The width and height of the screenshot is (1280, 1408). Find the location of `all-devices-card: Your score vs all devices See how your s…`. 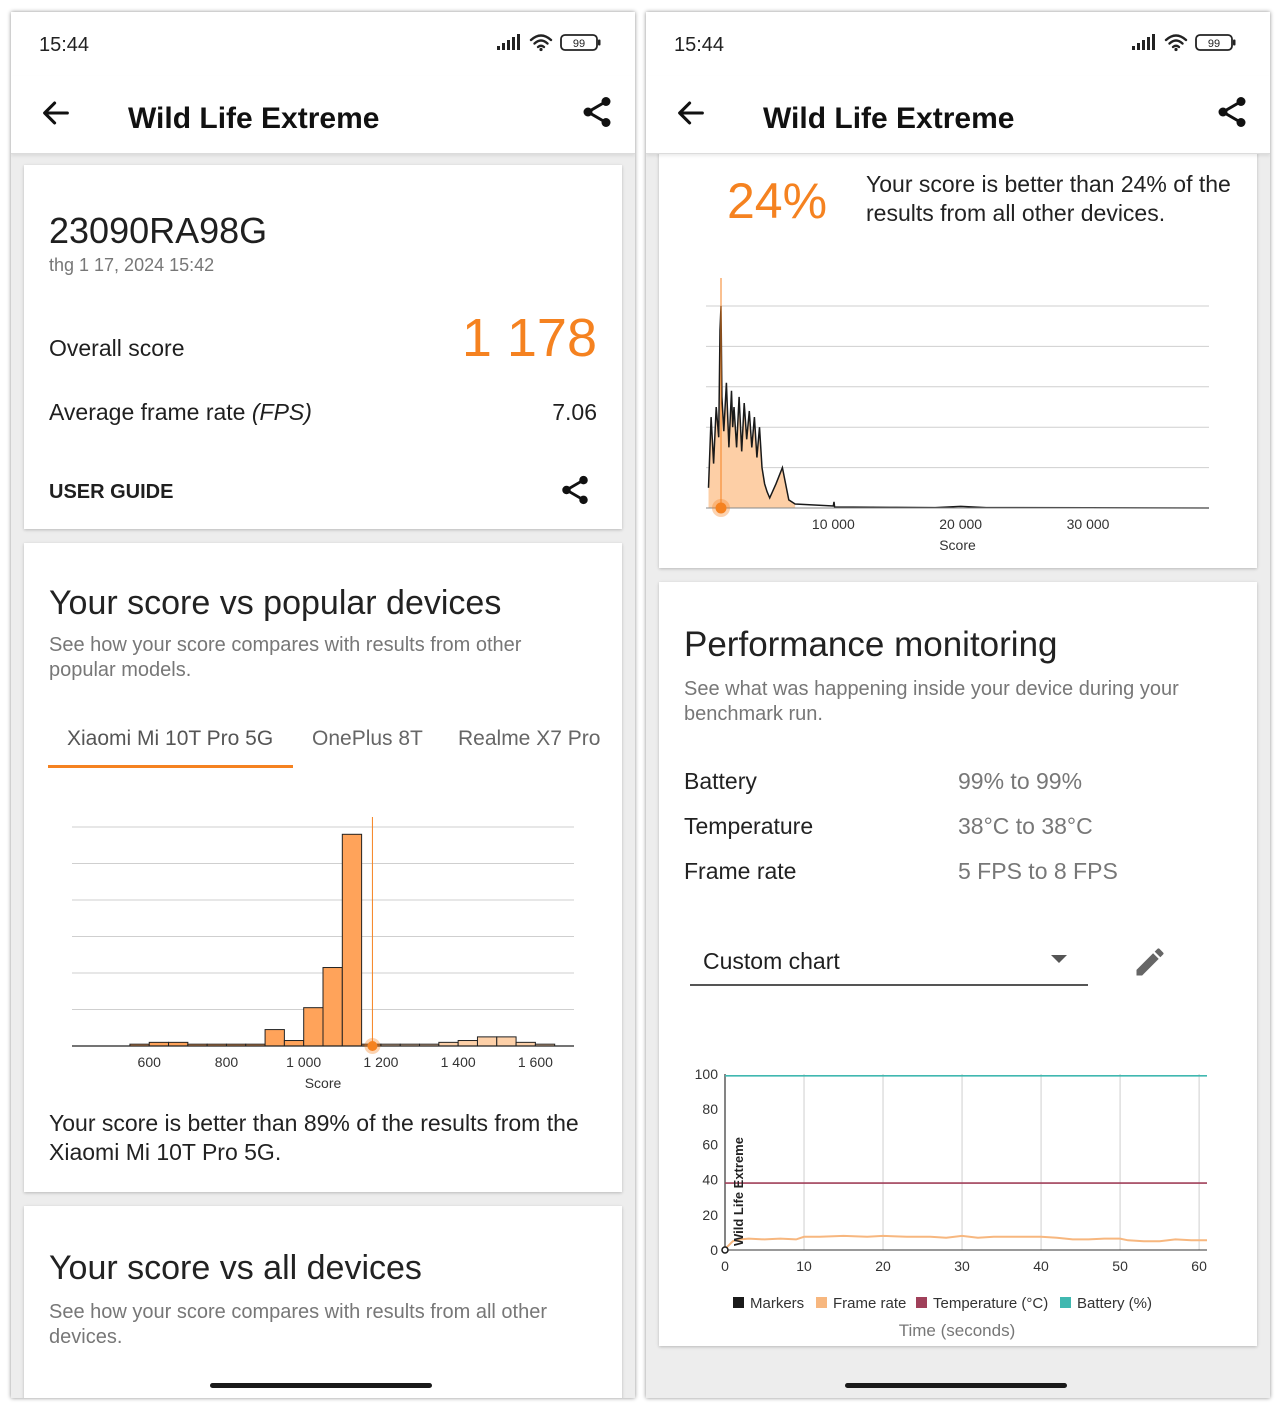

all-devices-card: Your score vs all devices See how your s… is located at coordinates (323, 1302).